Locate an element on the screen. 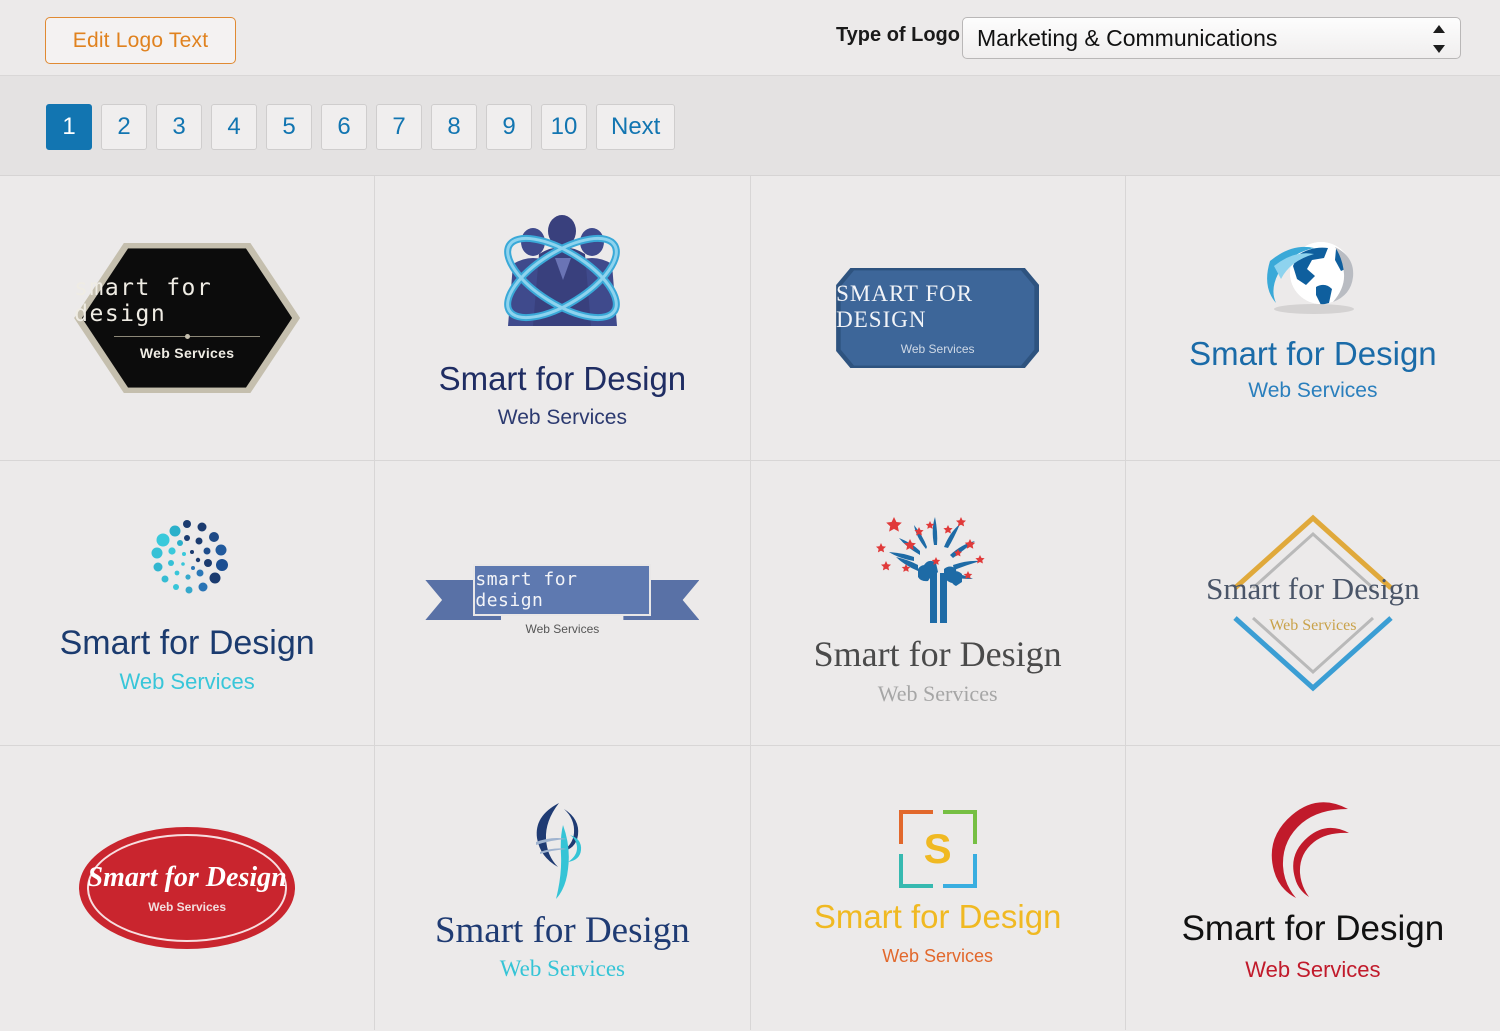  logo-name-3: SMART FOR DESIGN is located at coordinates (905, 306).